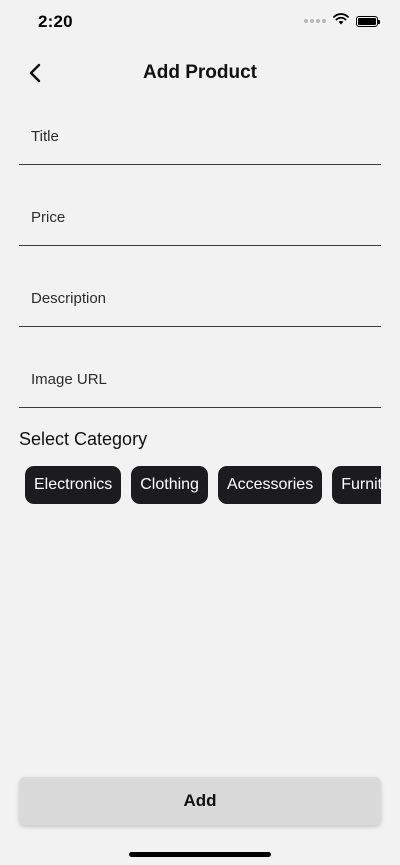 The height and width of the screenshot is (865, 400). I want to click on status-bar: 2:20, so click(200, 22).